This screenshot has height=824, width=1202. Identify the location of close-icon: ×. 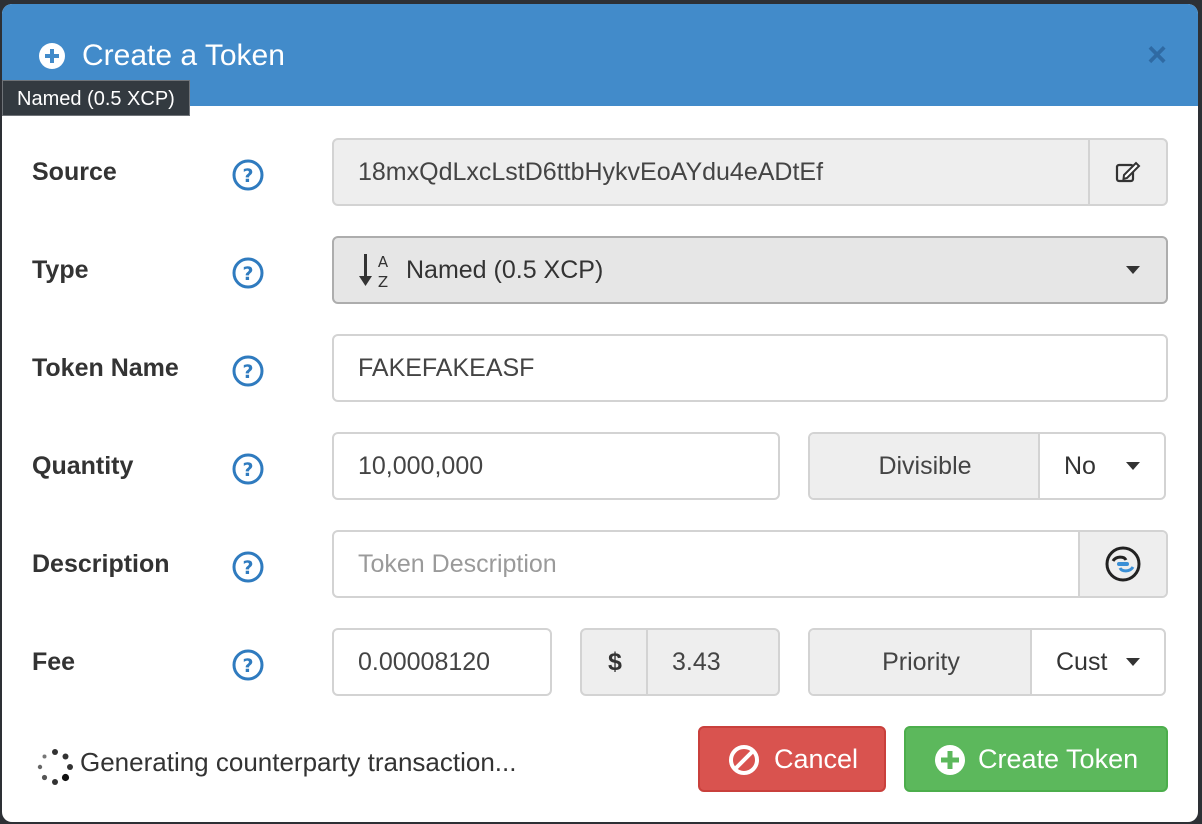
(1157, 55).